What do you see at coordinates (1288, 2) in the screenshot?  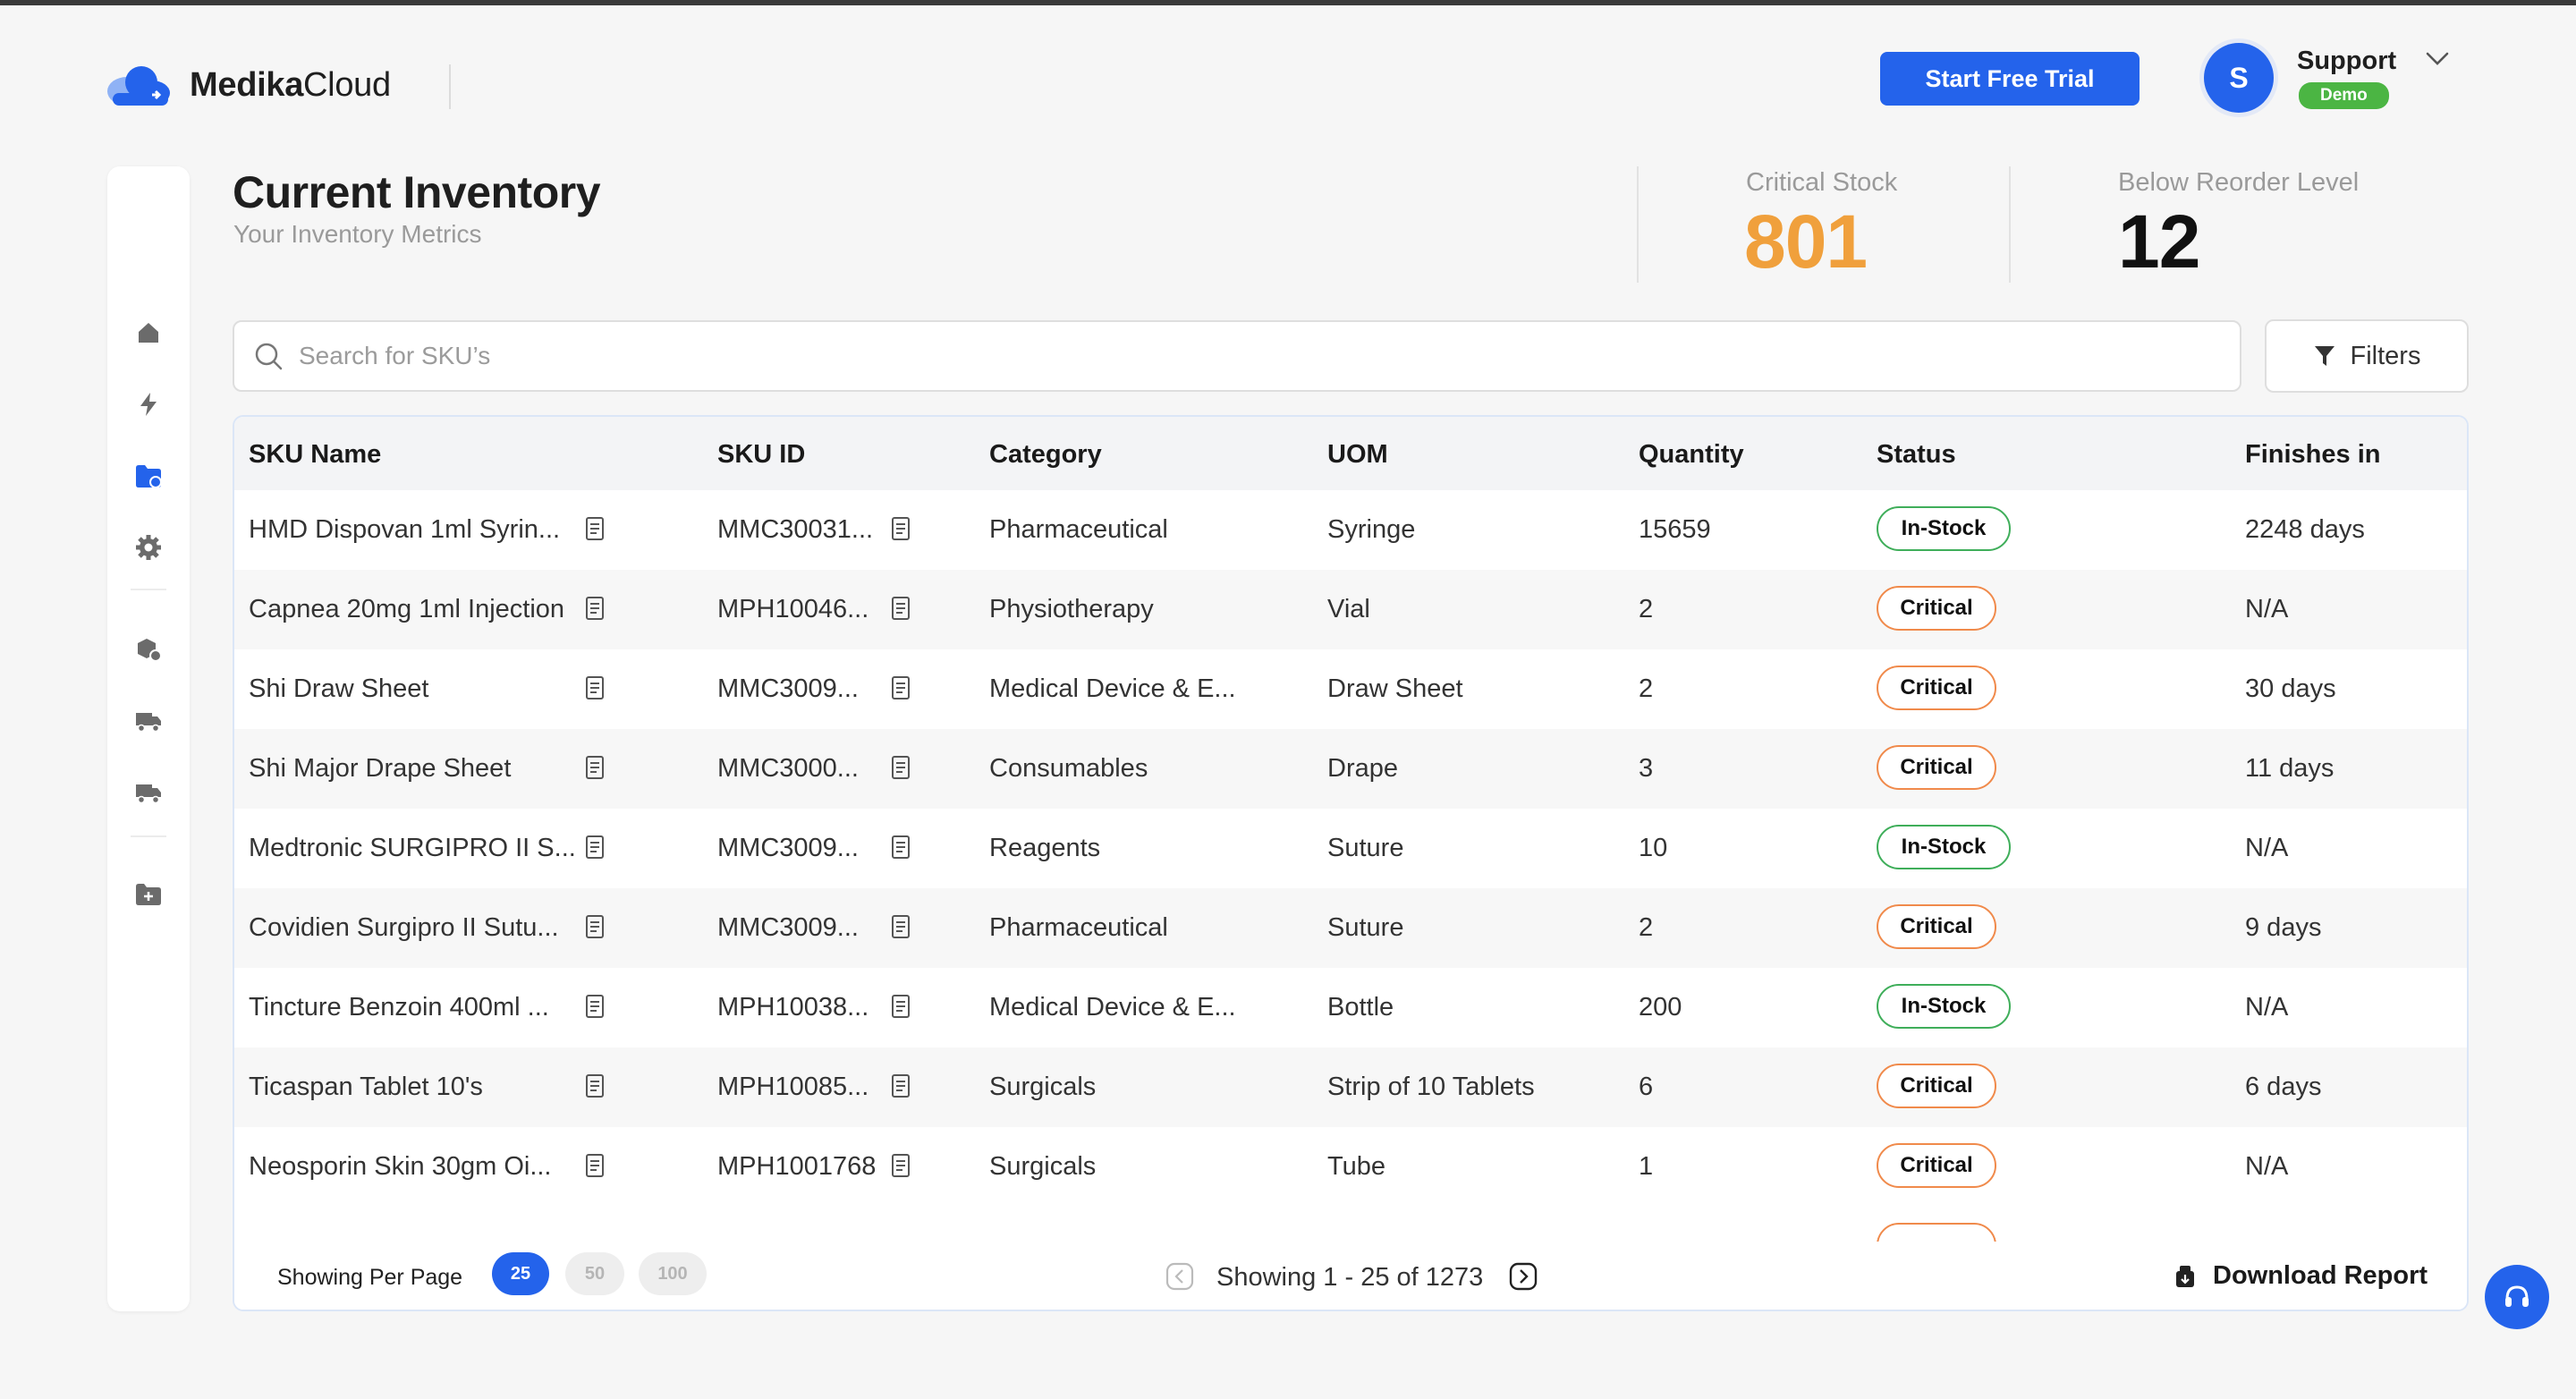 I see `window-top-border` at bounding box center [1288, 2].